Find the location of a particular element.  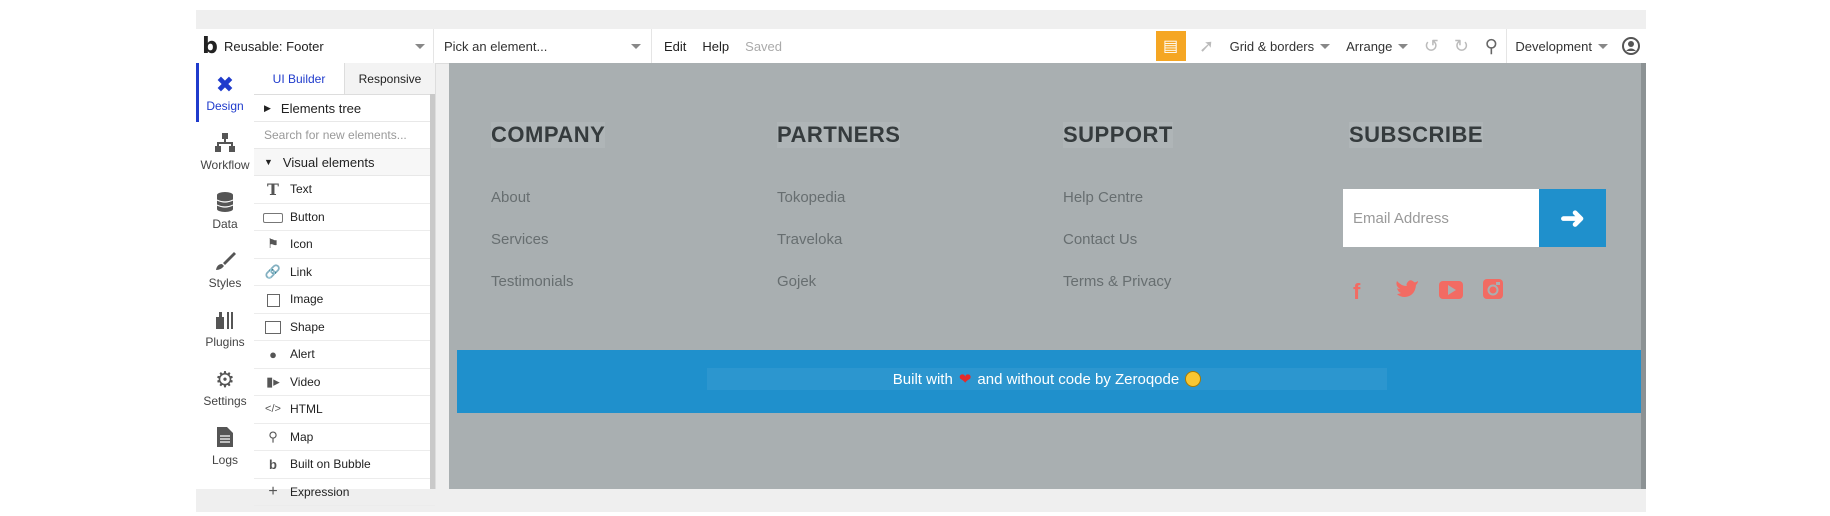

shape-icon is located at coordinates (273, 327).